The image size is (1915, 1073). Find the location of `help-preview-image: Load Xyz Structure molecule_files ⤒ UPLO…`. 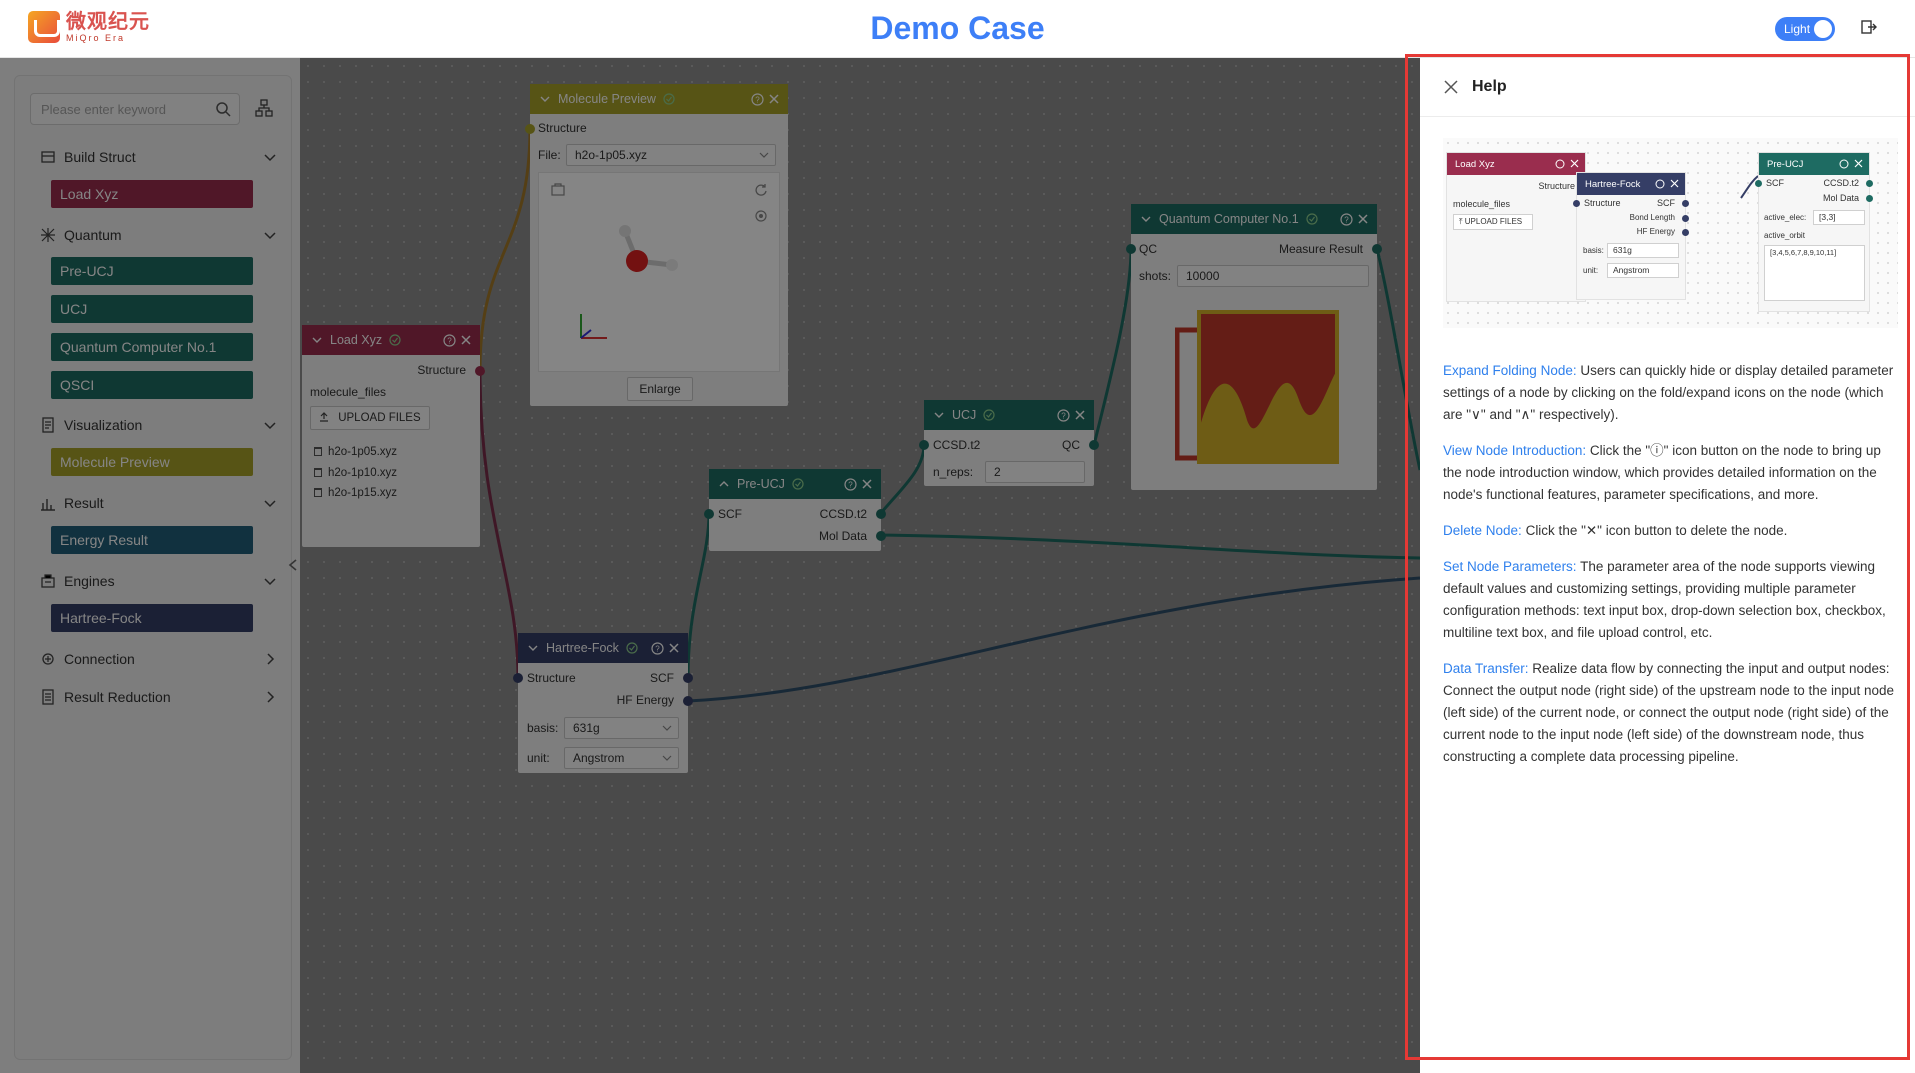

help-preview-image: Load Xyz Structure molecule_files ⤒ UPLO… is located at coordinates (1670, 233).